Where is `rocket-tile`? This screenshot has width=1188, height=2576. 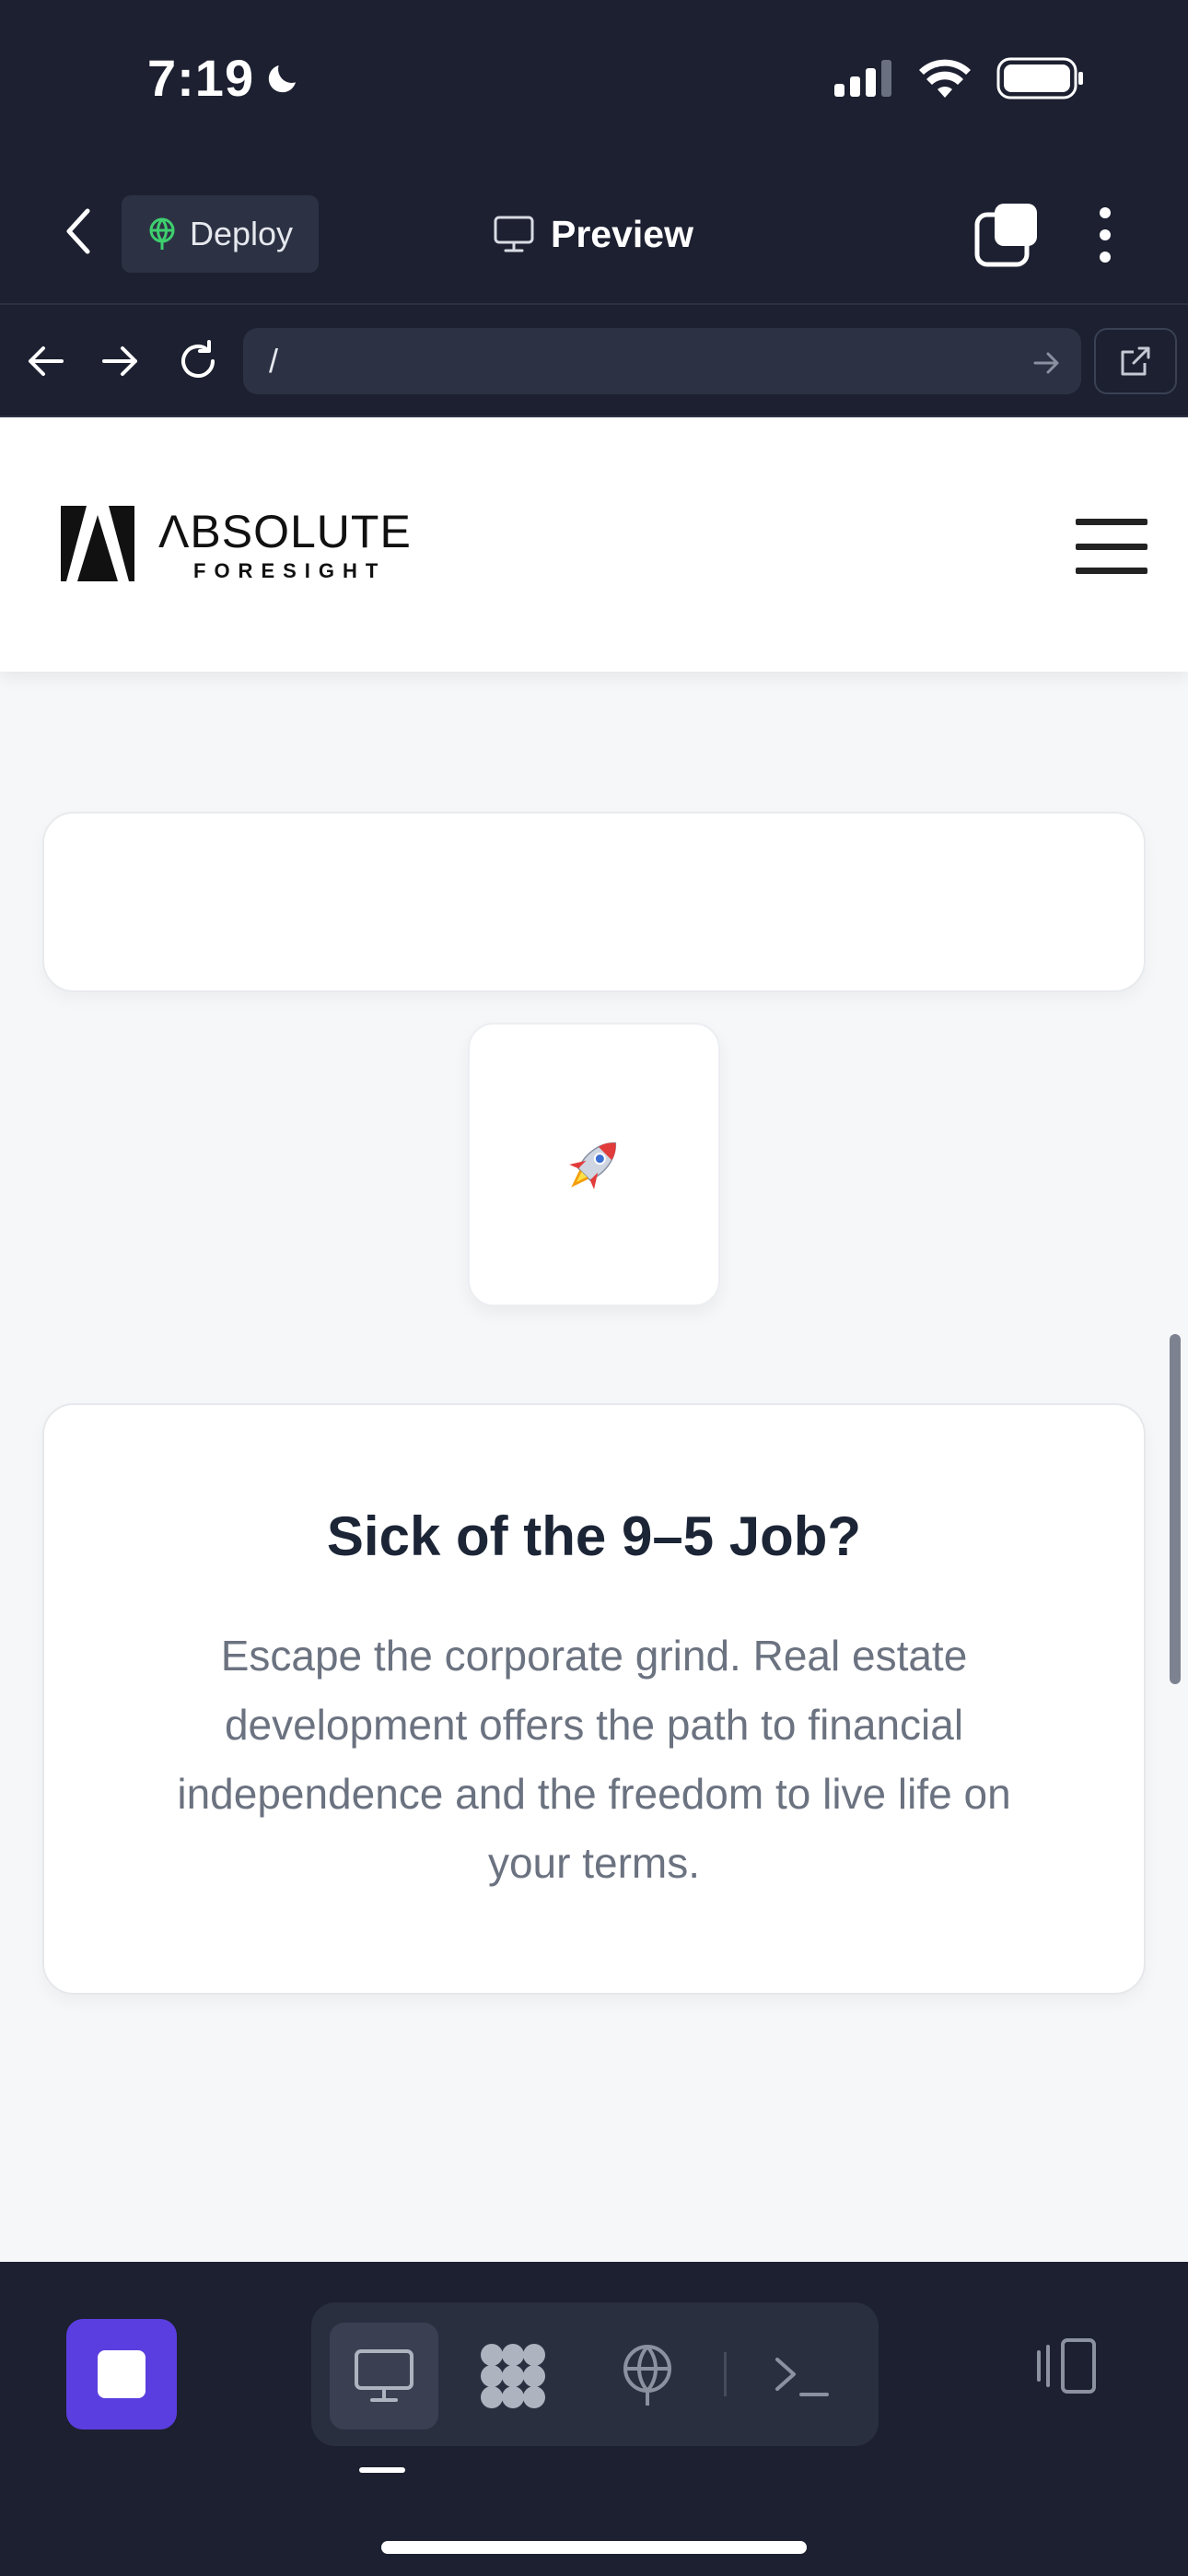
rocket-tile is located at coordinates (594, 1164).